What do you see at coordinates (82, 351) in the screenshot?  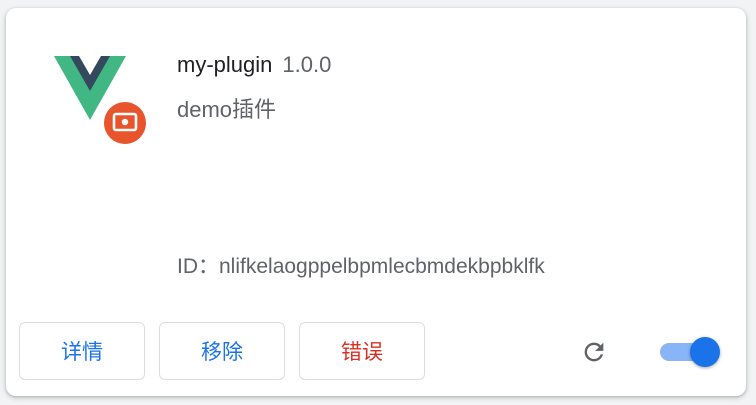 I see `details-button: 详情` at bounding box center [82, 351].